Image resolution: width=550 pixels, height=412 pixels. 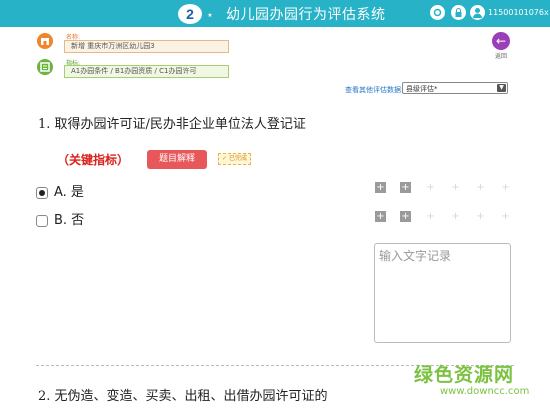 I want to click on option-b: B. 否, so click(x=60, y=218).